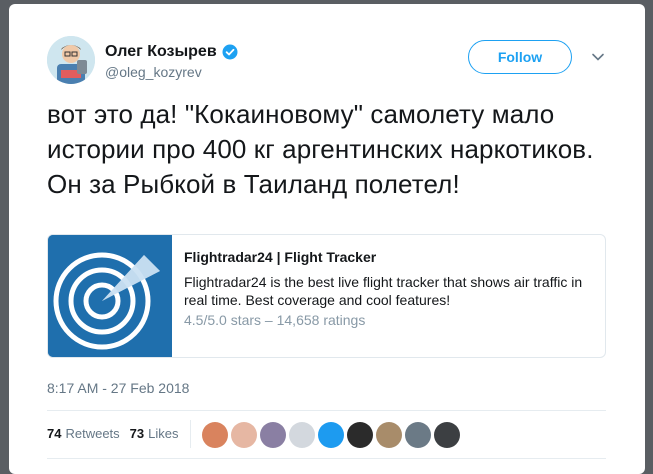  I want to click on retweets-stat: 74 Retweets, so click(83, 433).